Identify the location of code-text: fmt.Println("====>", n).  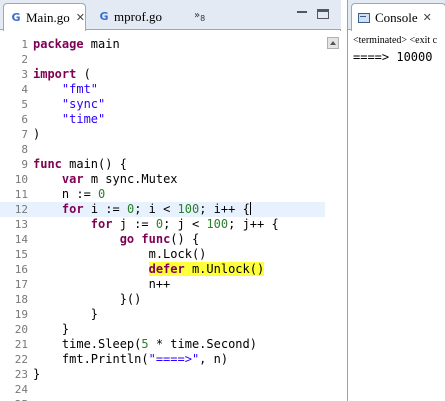
(130, 359).